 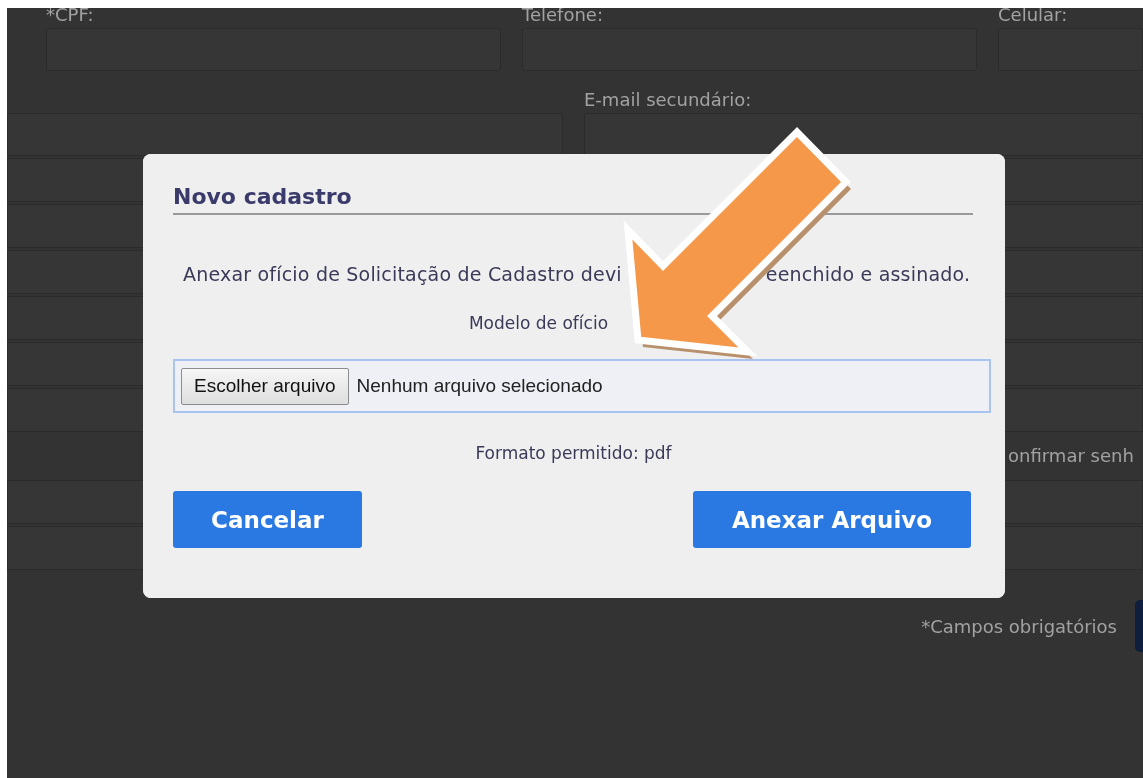 I want to click on field-label: *CPF:, so click(x=70, y=17).